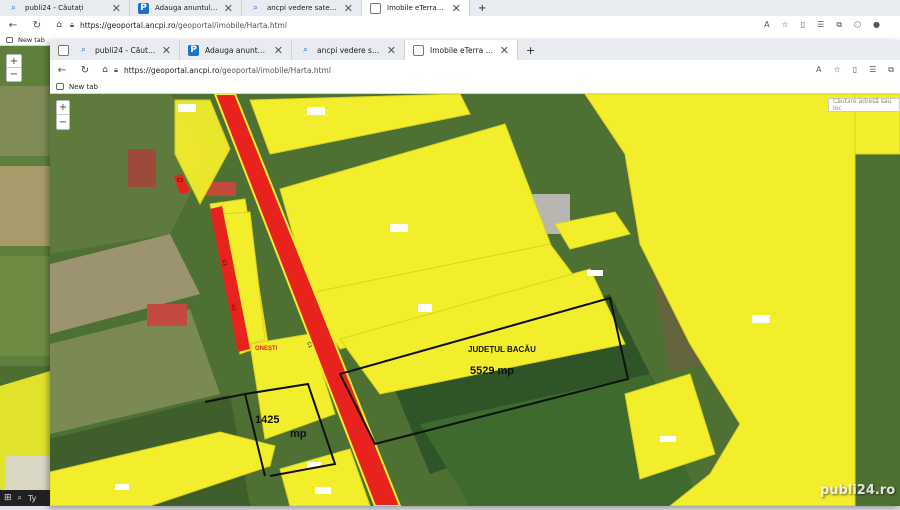 This screenshot has width=900, height=510. I want to click on parcel-area-label-small-unit: mp, so click(298, 434).